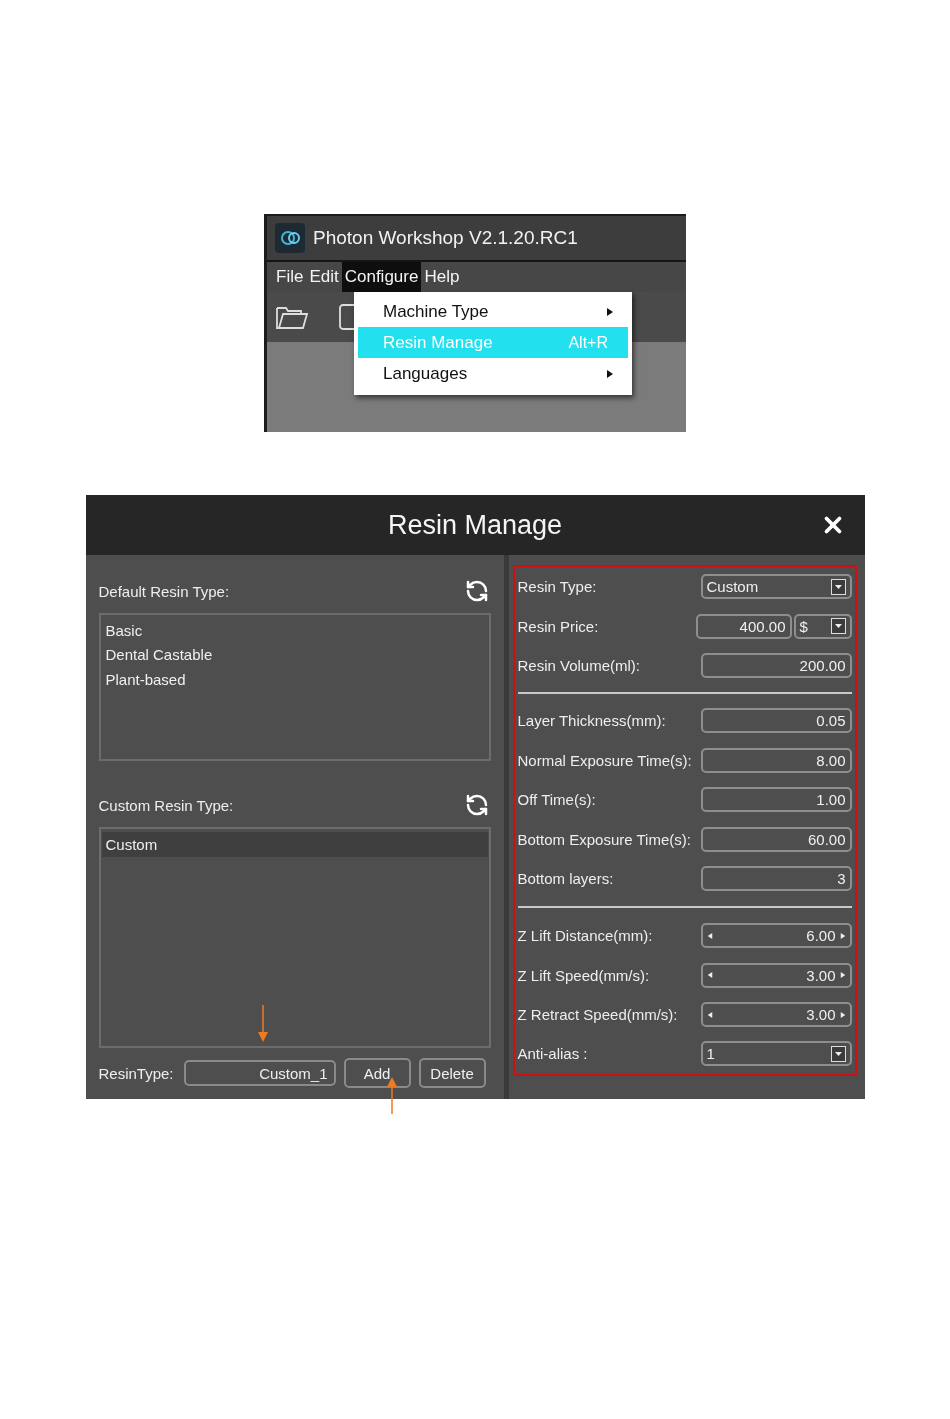 Image resolution: width=950 pixels, height=1419 pixels. What do you see at coordinates (776, 721) in the screenshot?
I see `number-field: 0.05` at bounding box center [776, 721].